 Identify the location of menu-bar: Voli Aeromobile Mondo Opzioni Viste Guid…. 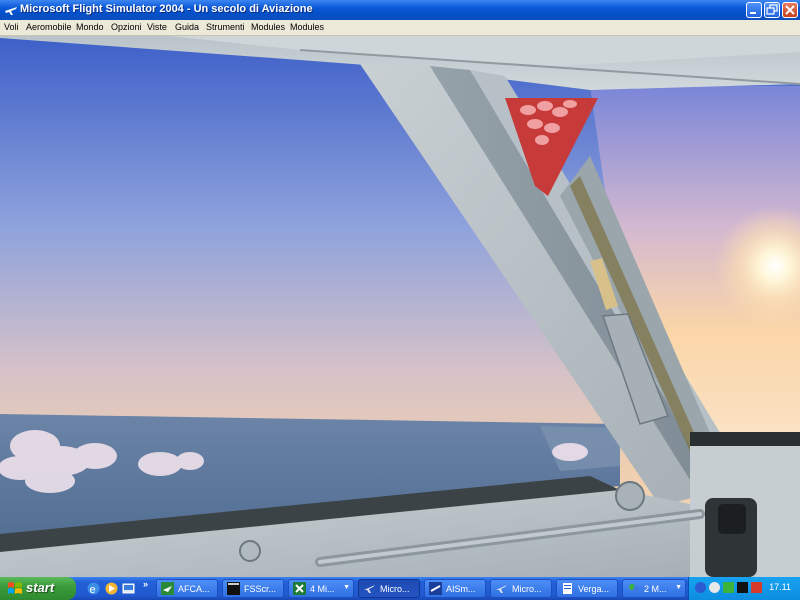
(400, 28).